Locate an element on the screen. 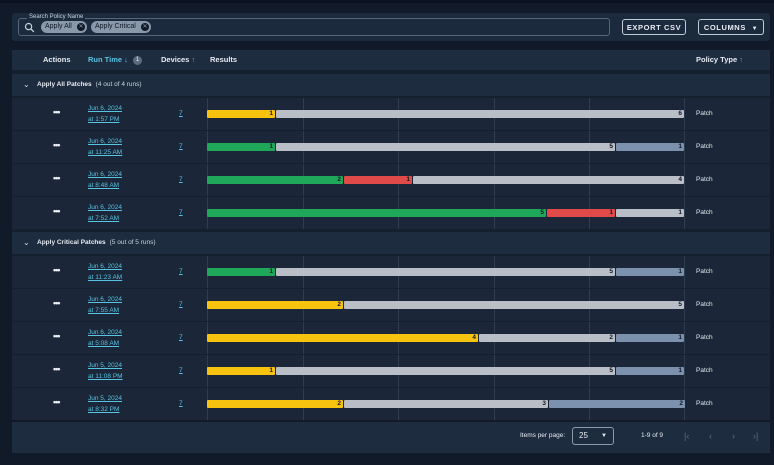  run-time: at 8:32 PM is located at coordinates (104, 409).